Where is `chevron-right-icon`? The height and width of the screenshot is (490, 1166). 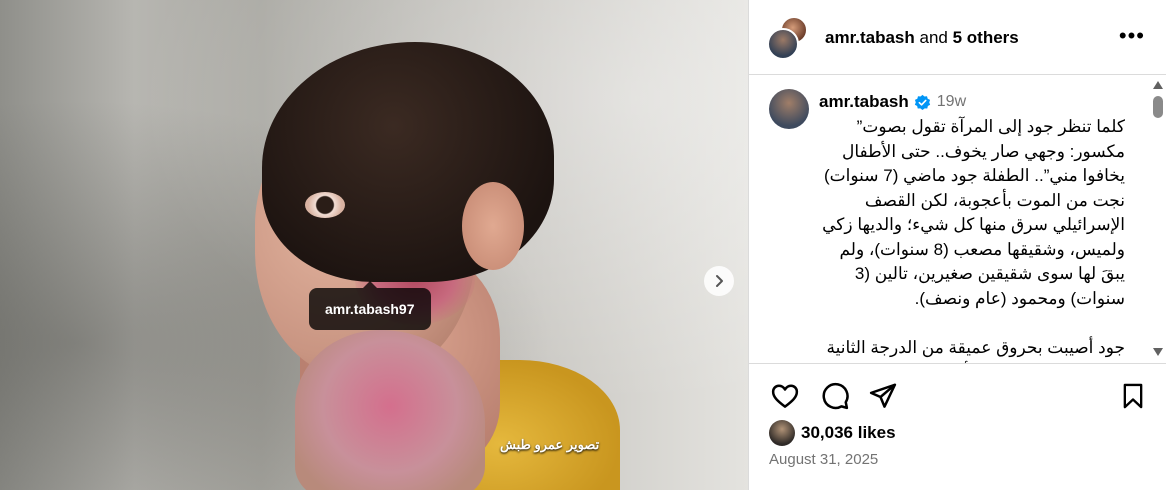
chevron-right-icon is located at coordinates (719, 281).